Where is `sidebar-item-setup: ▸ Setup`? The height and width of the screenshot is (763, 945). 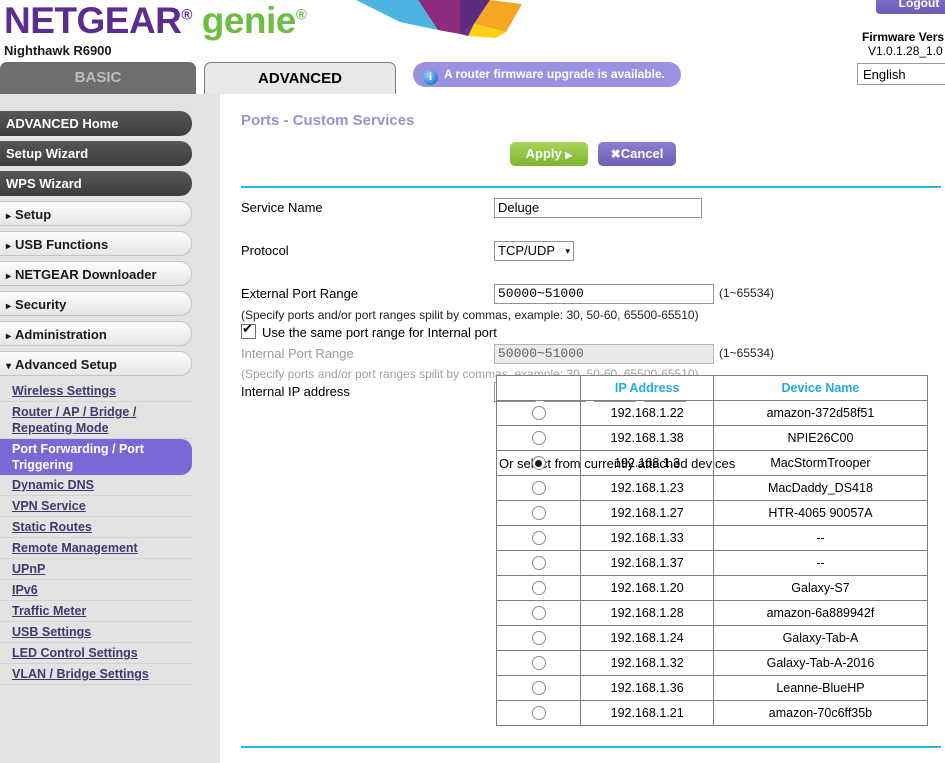 sidebar-item-setup: ▸ Setup is located at coordinates (96, 213).